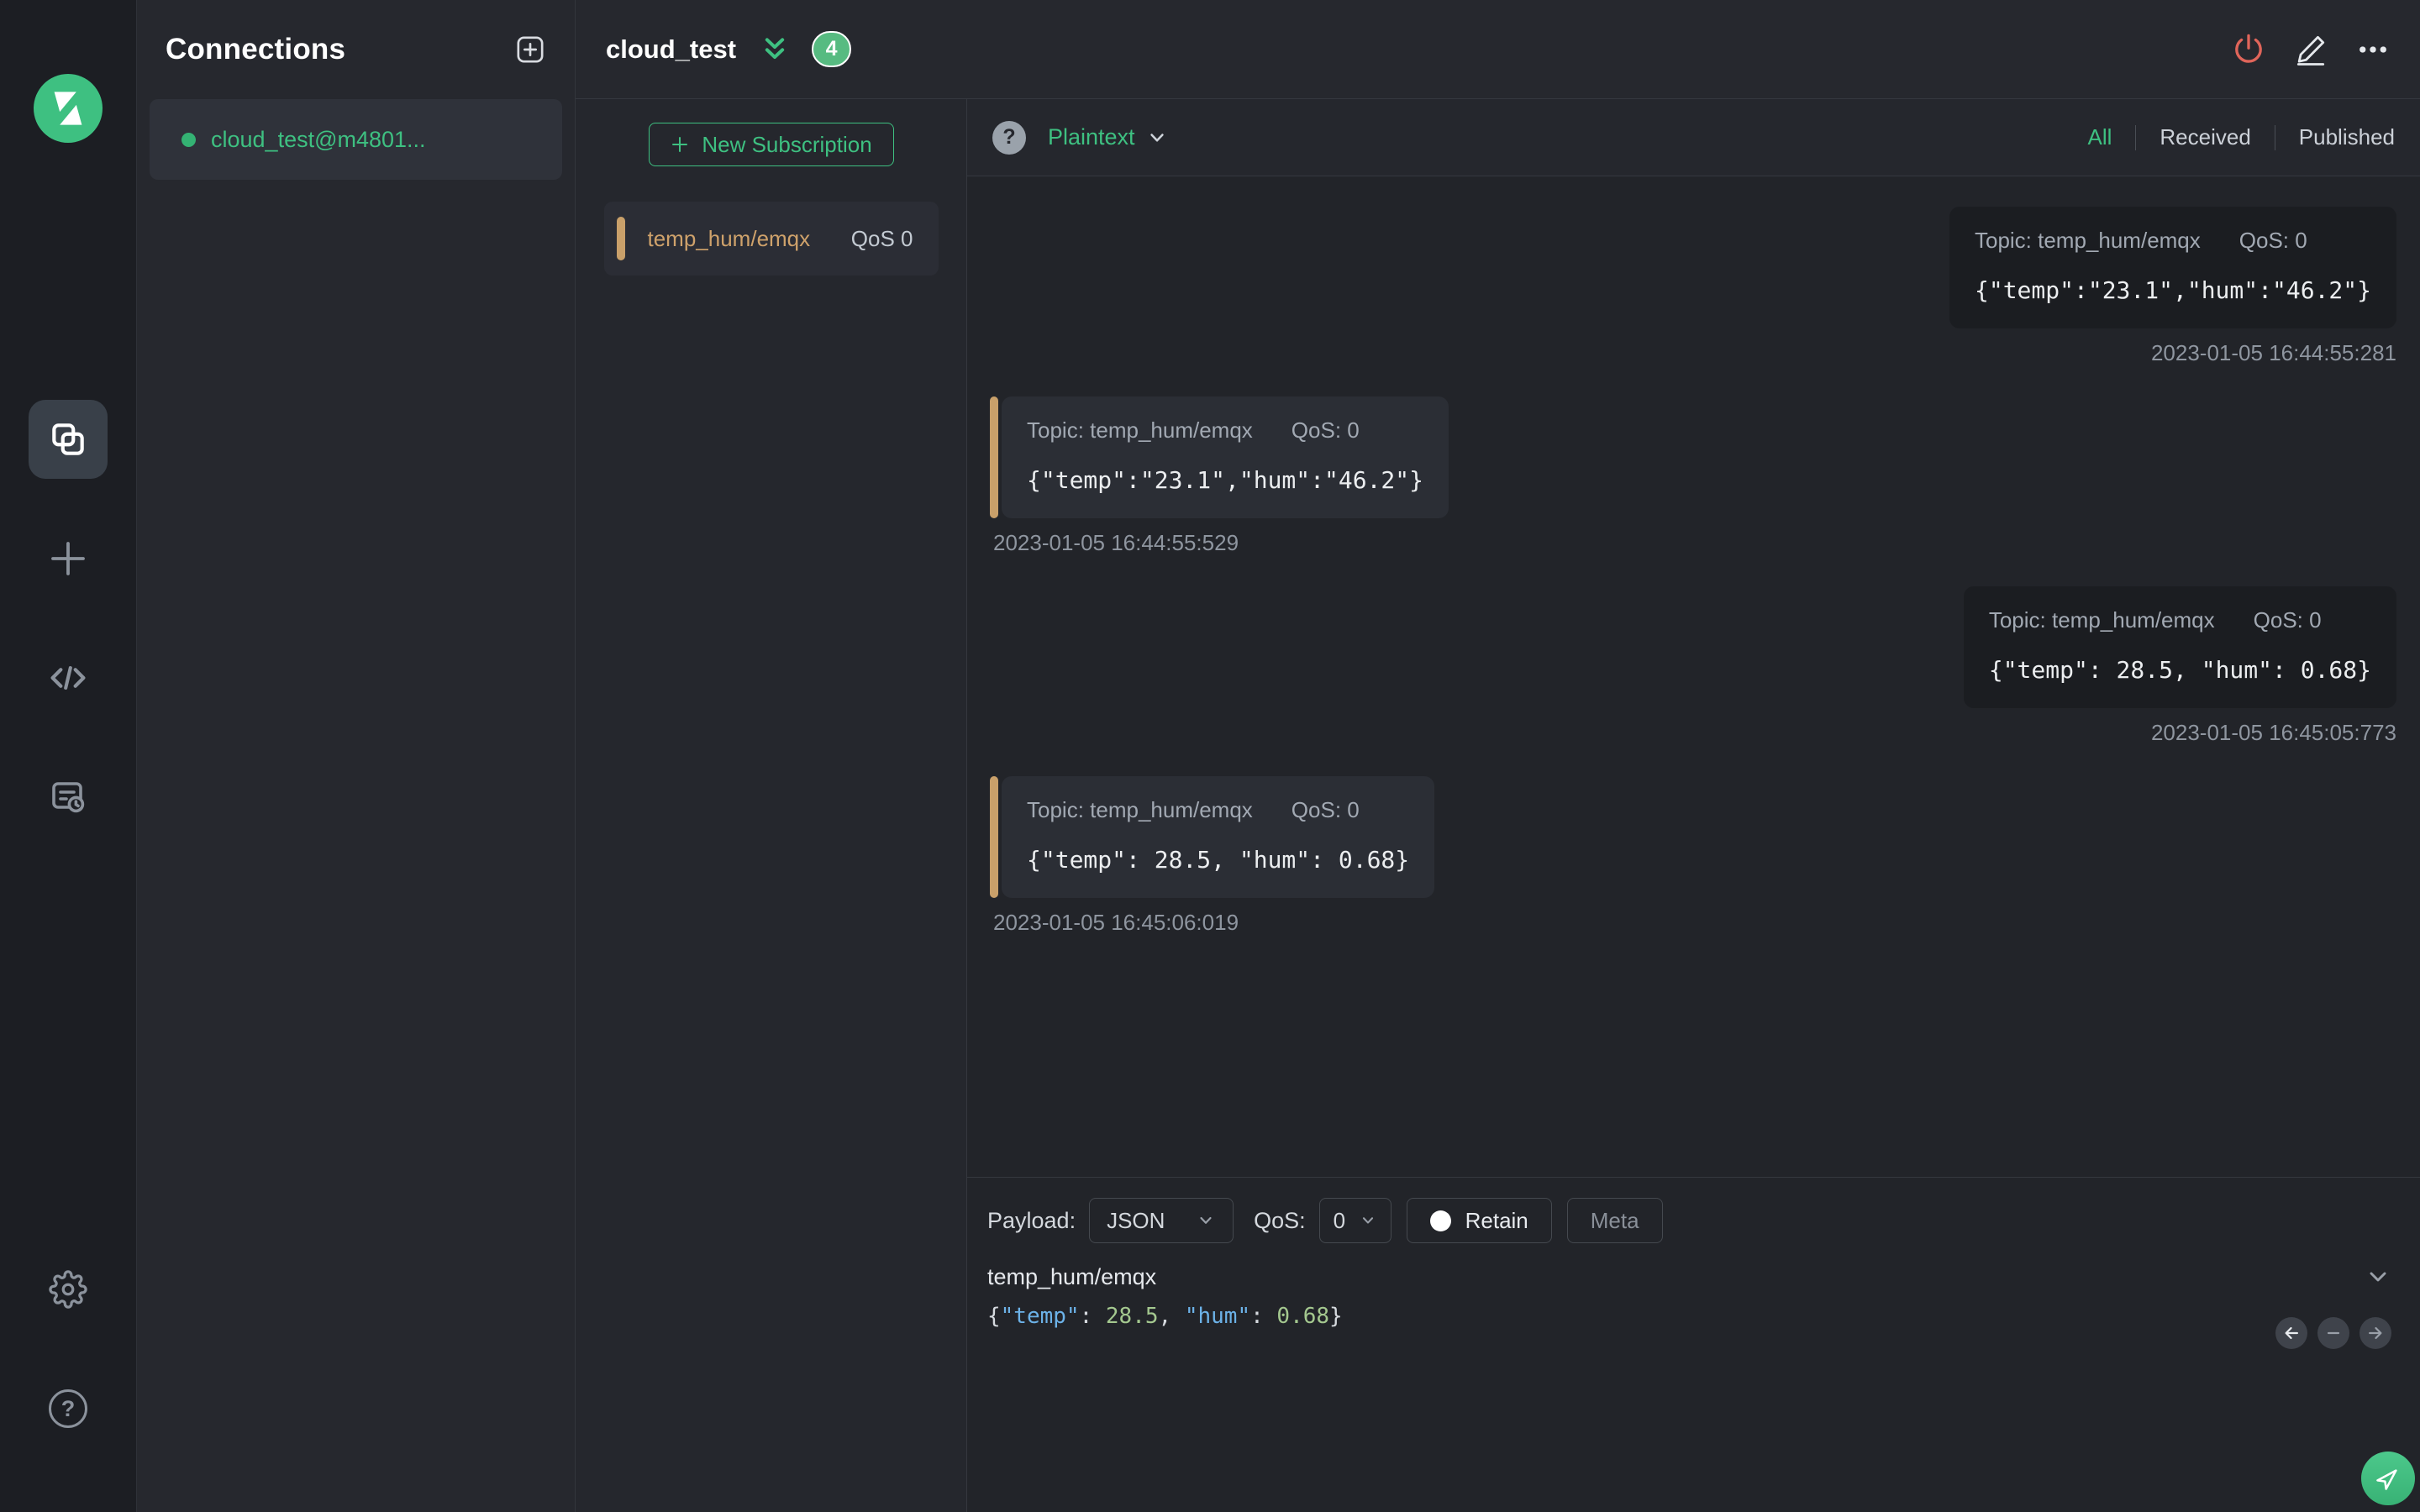 The height and width of the screenshot is (1512, 2420). What do you see at coordinates (832, 49) in the screenshot?
I see `subscription-count-badge: 4` at bounding box center [832, 49].